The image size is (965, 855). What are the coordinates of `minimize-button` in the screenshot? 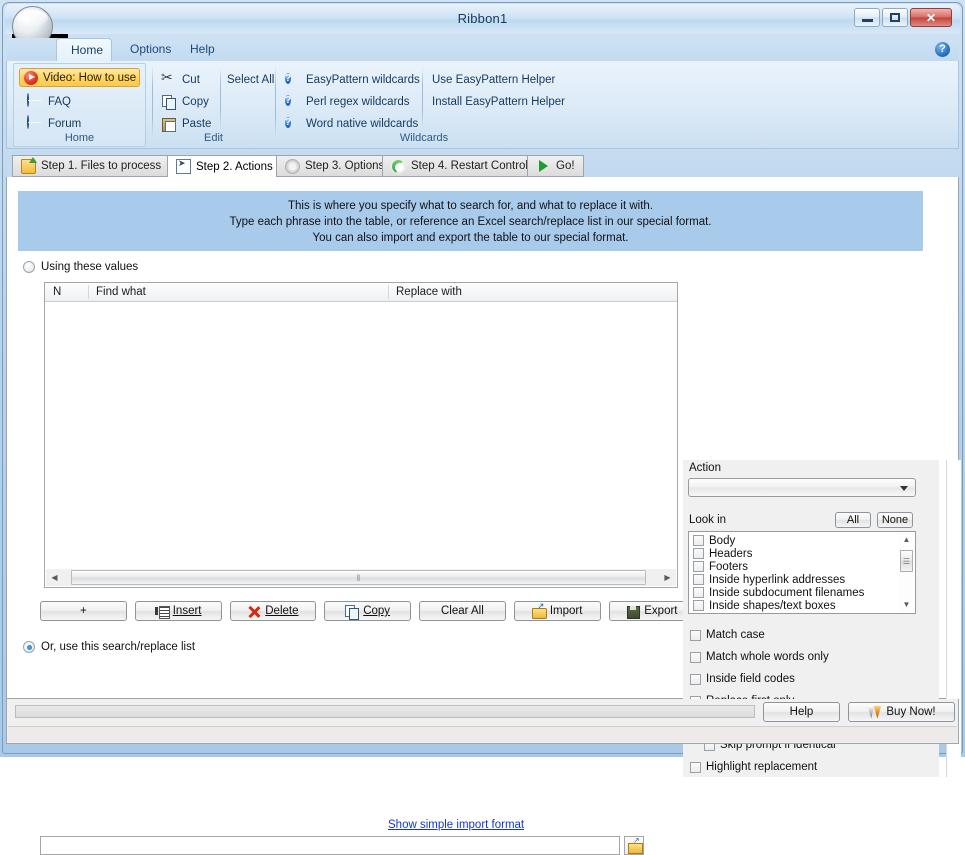 It's located at (867, 17).